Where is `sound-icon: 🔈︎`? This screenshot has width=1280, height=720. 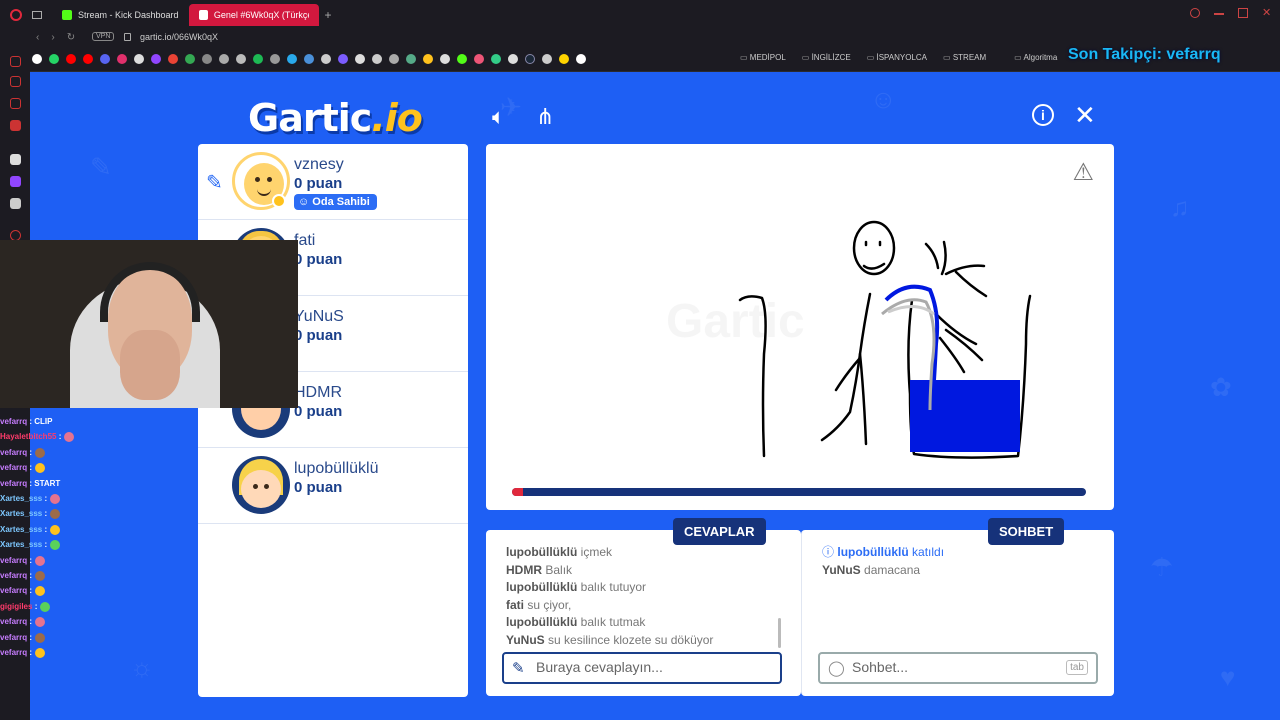 sound-icon: 🔈︎ is located at coordinates (498, 117).